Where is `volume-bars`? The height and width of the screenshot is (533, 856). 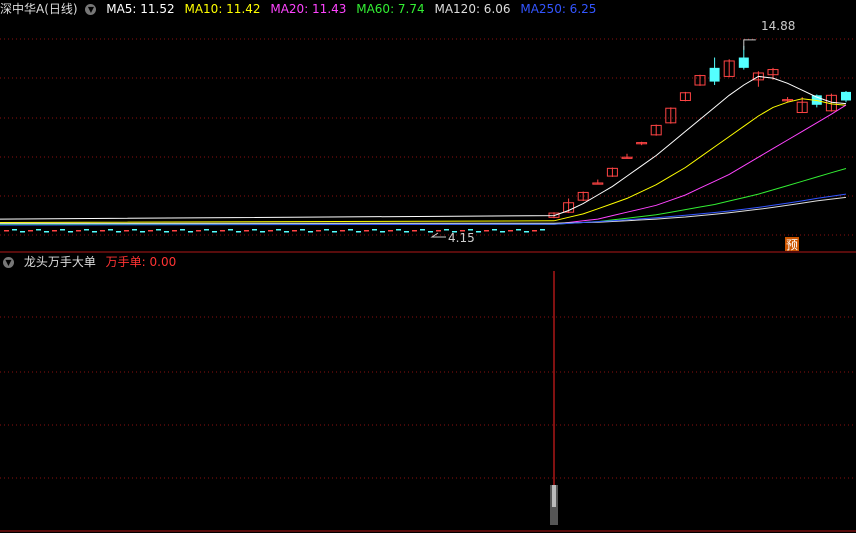 volume-bars is located at coordinates (554, 398).